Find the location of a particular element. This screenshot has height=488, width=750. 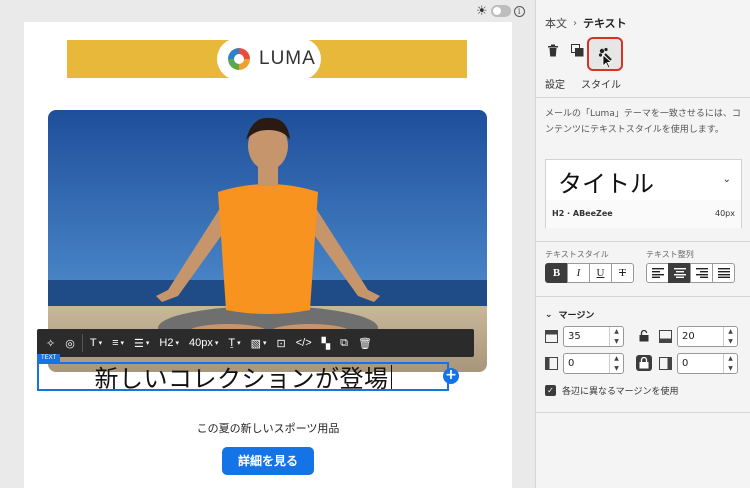

selected-text-block: 新しいコレクションが登場 is located at coordinates (243, 376).